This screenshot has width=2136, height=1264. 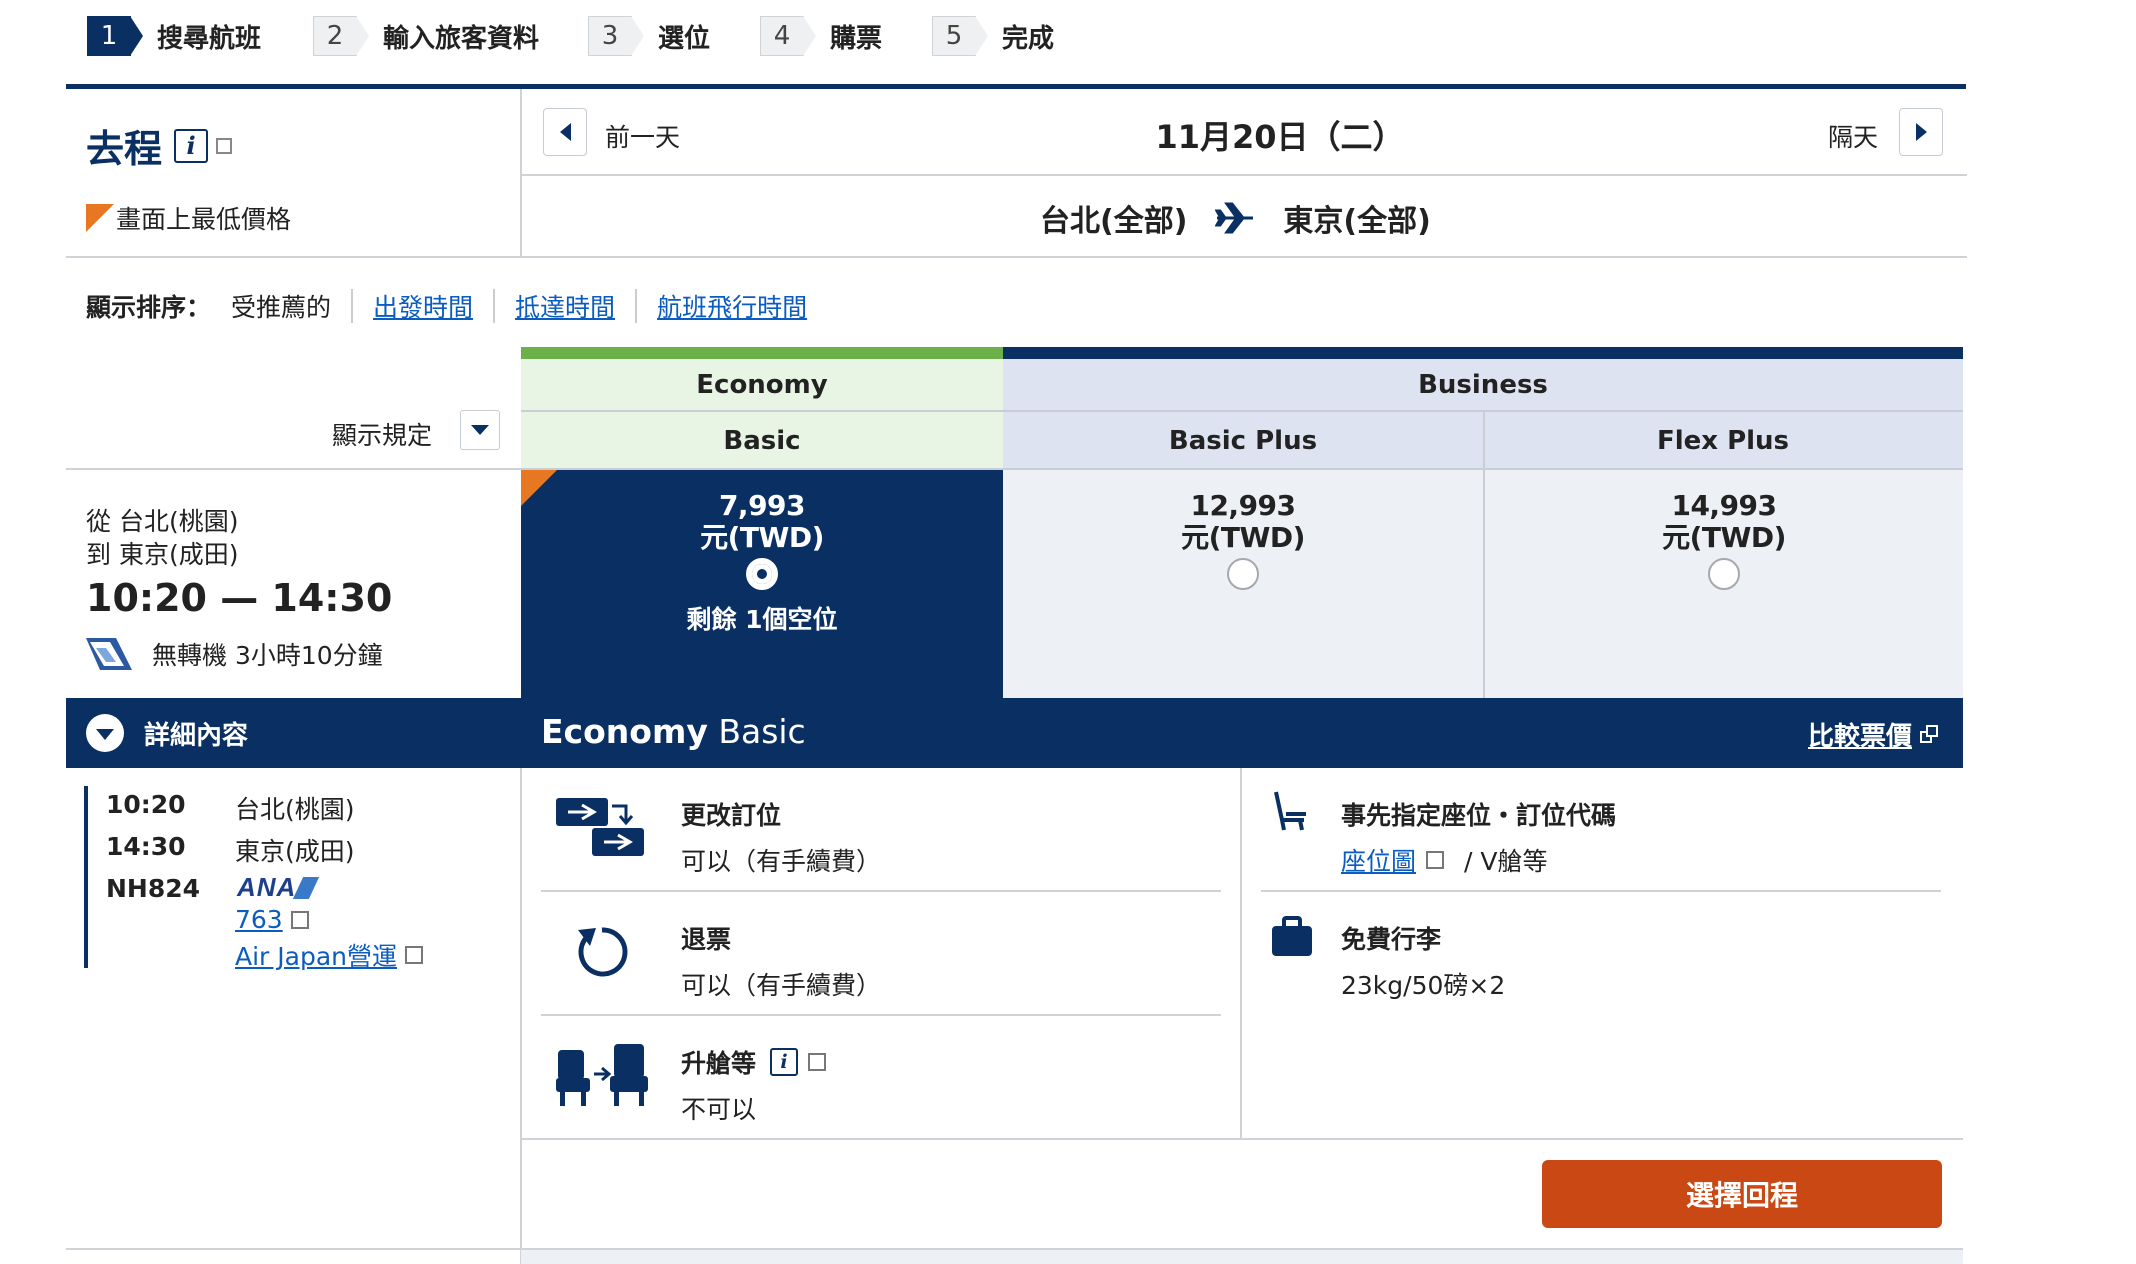 I want to click on step-label: 輸入旅客資料, so click(x=461, y=38).